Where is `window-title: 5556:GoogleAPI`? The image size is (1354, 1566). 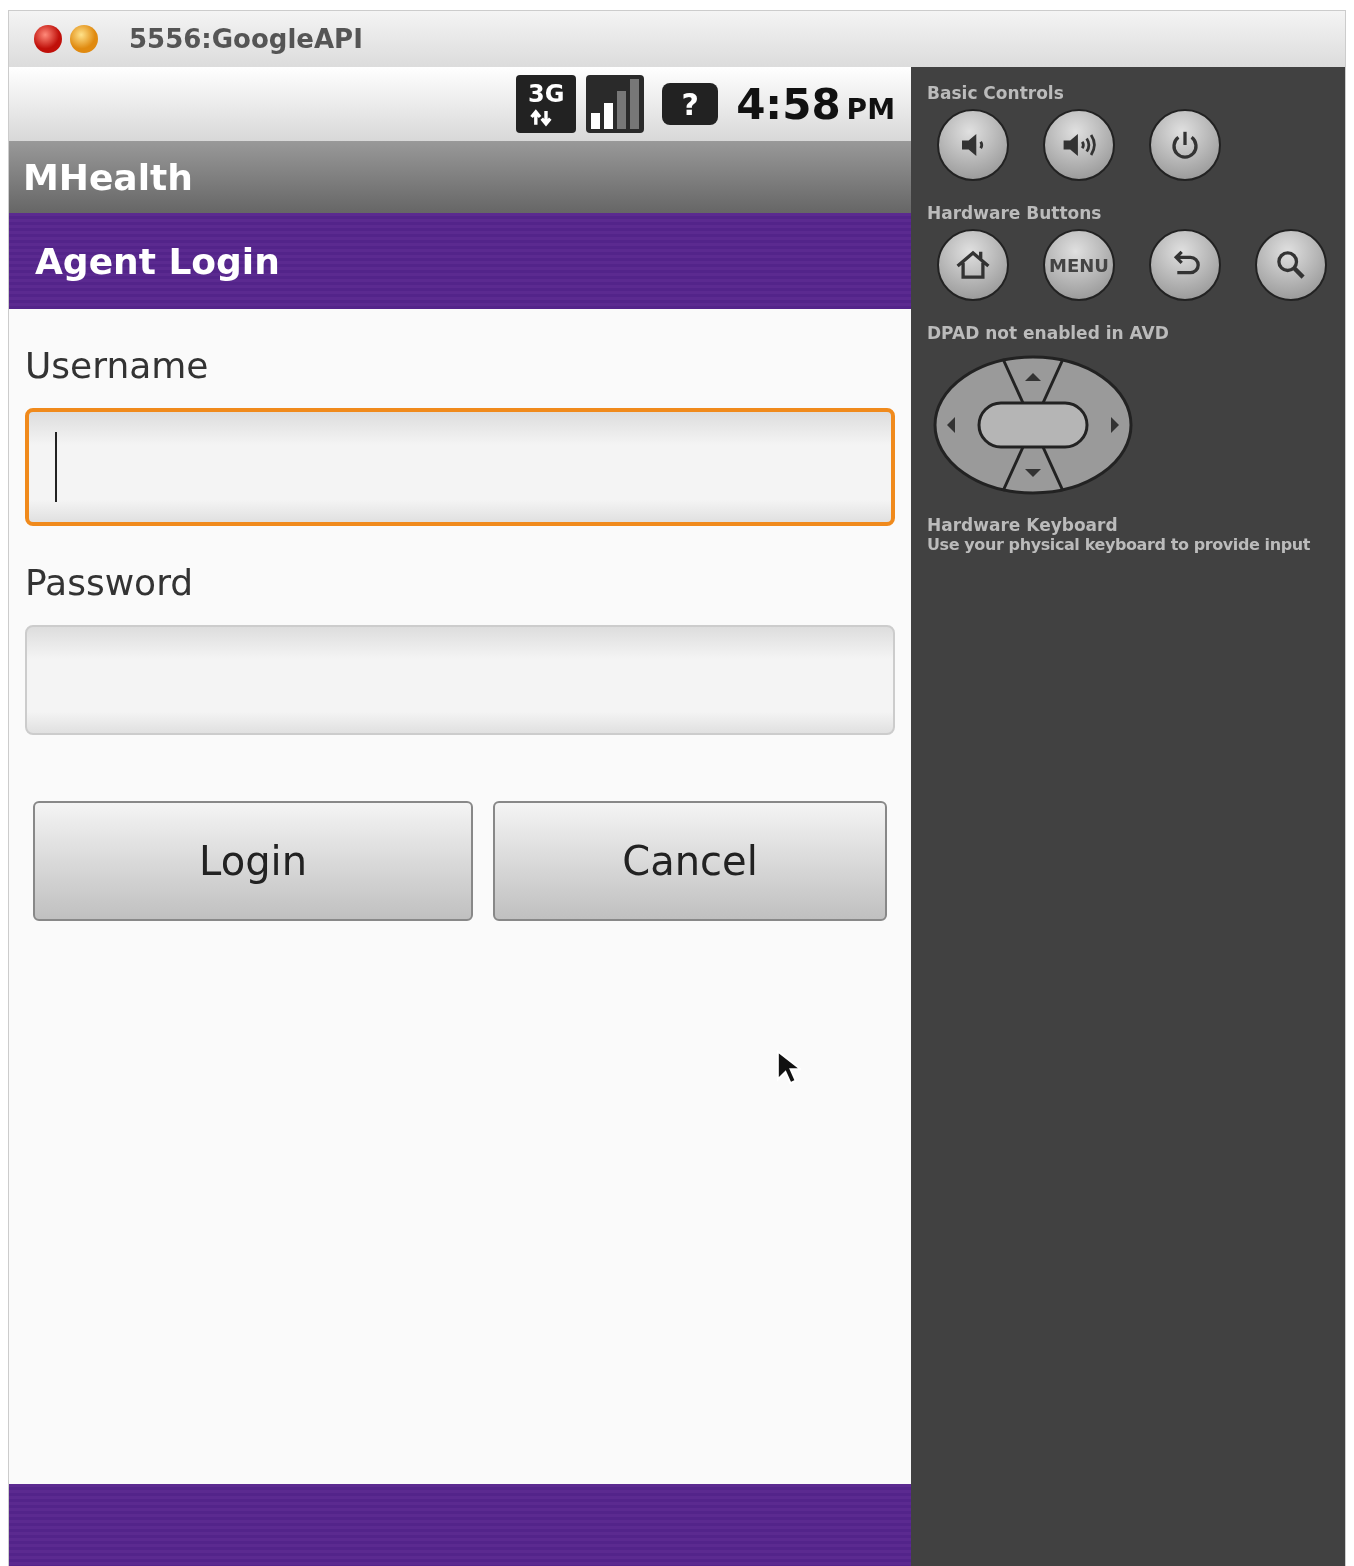 window-title: 5556:GoogleAPI is located at coordinates (246, 39).